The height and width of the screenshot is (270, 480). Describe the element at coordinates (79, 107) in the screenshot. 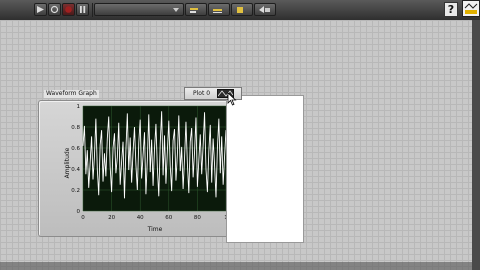

I see `y-tick-label: 1` at that location.